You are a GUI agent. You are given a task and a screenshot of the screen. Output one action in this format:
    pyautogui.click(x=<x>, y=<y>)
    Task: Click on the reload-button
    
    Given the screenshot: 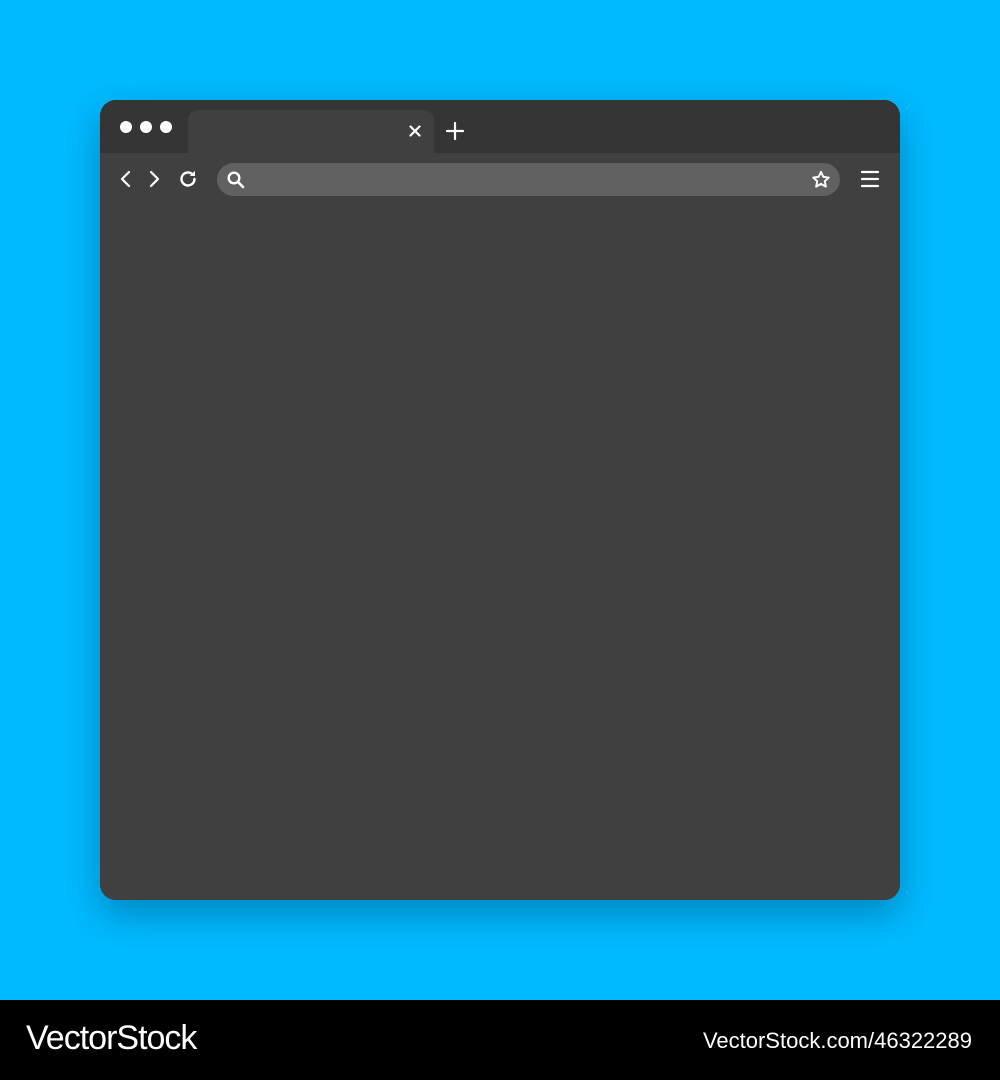 What is the action you would take?
    pyautogui.click(x=188, y=179)
    